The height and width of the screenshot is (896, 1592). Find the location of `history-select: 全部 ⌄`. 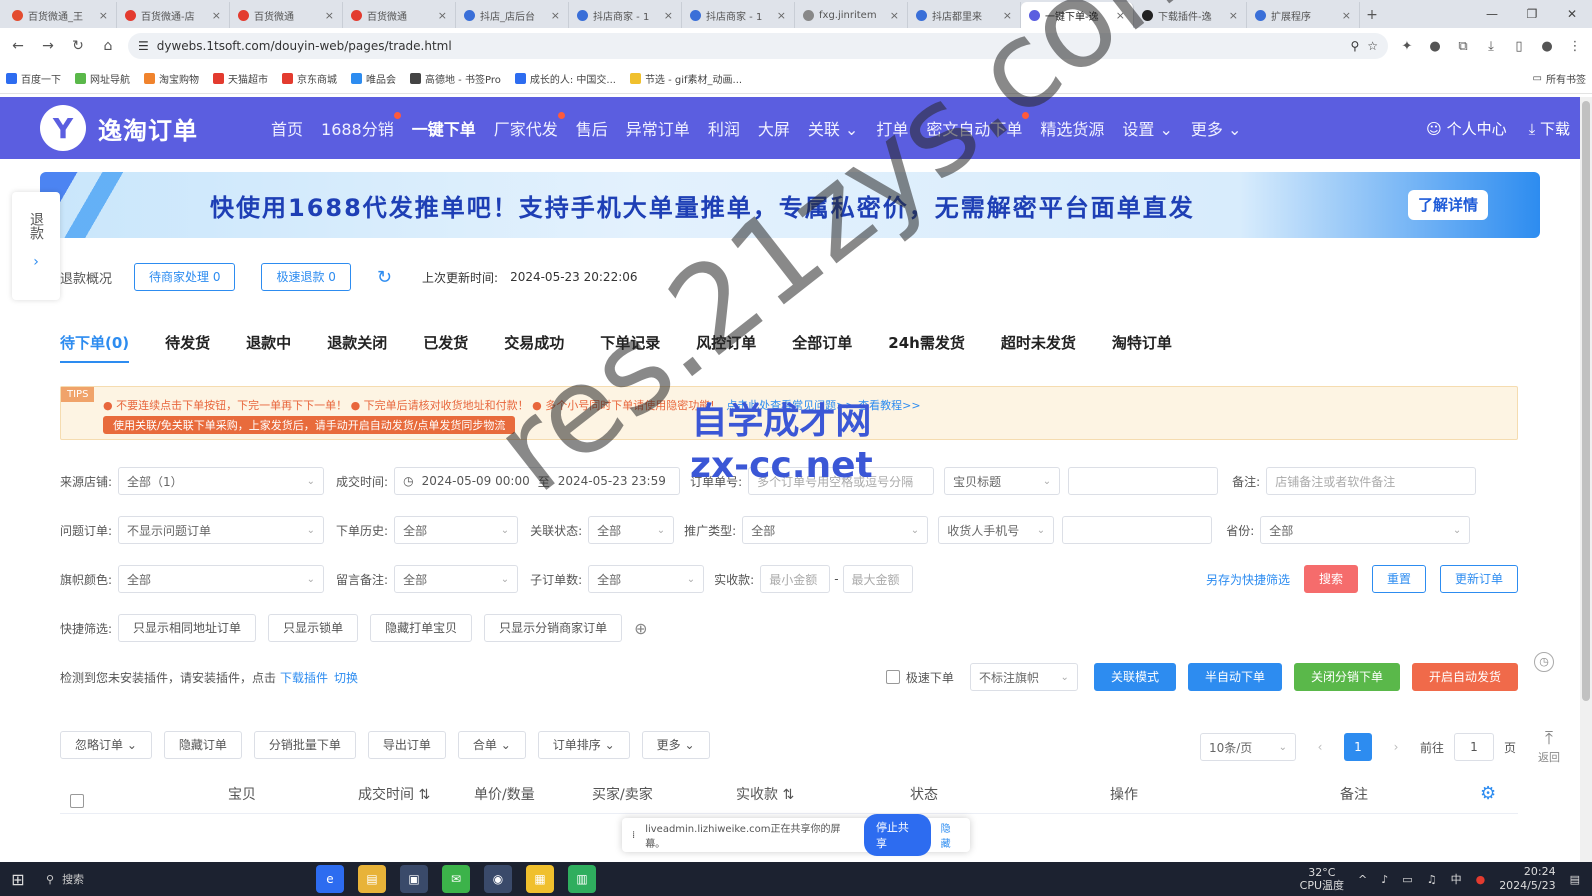

history-select: 全部 ⌄ is located at coordinates (456, 530).